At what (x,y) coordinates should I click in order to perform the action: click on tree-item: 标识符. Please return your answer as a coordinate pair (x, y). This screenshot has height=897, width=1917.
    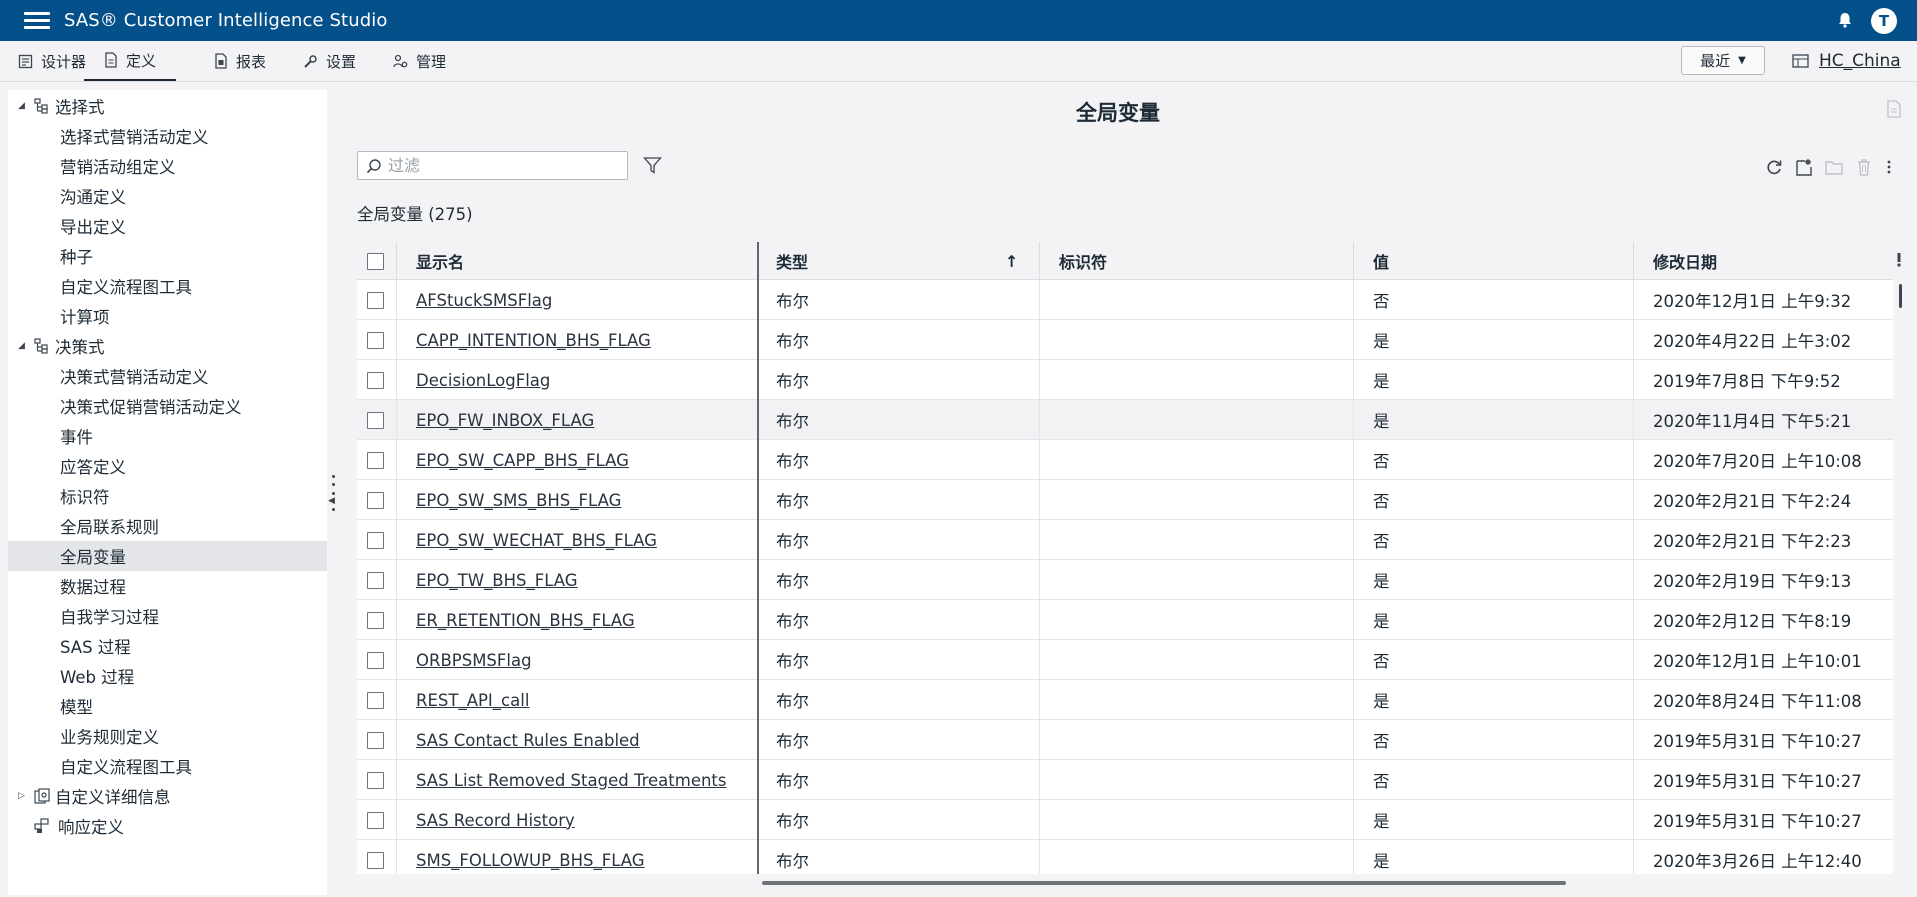
    Looking at the image, I should click on (167, 496).